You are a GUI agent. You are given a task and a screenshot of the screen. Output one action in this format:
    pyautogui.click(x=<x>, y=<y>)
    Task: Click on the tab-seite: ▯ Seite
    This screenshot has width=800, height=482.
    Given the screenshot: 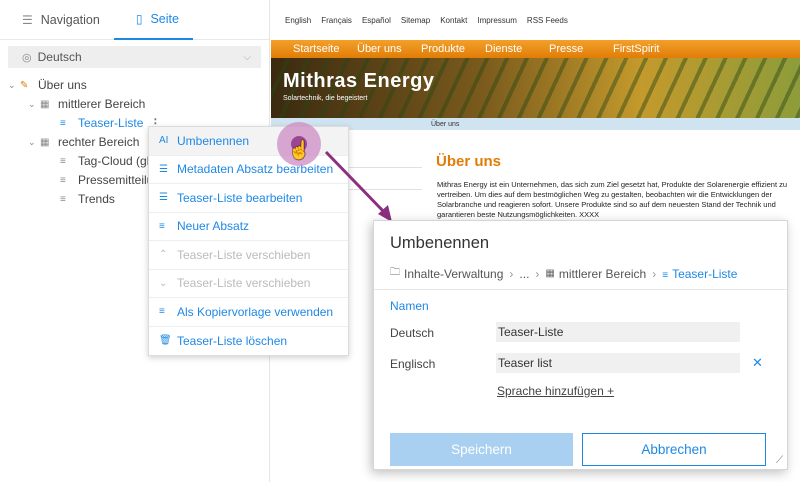 What is the action you would take?
    pyautogui.click(x=153, y=20)
    